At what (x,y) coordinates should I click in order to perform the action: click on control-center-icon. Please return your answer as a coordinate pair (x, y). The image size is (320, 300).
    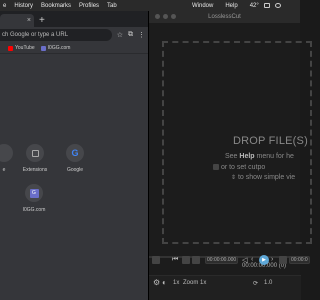
    Looking at the image, I should click on (277, 5).